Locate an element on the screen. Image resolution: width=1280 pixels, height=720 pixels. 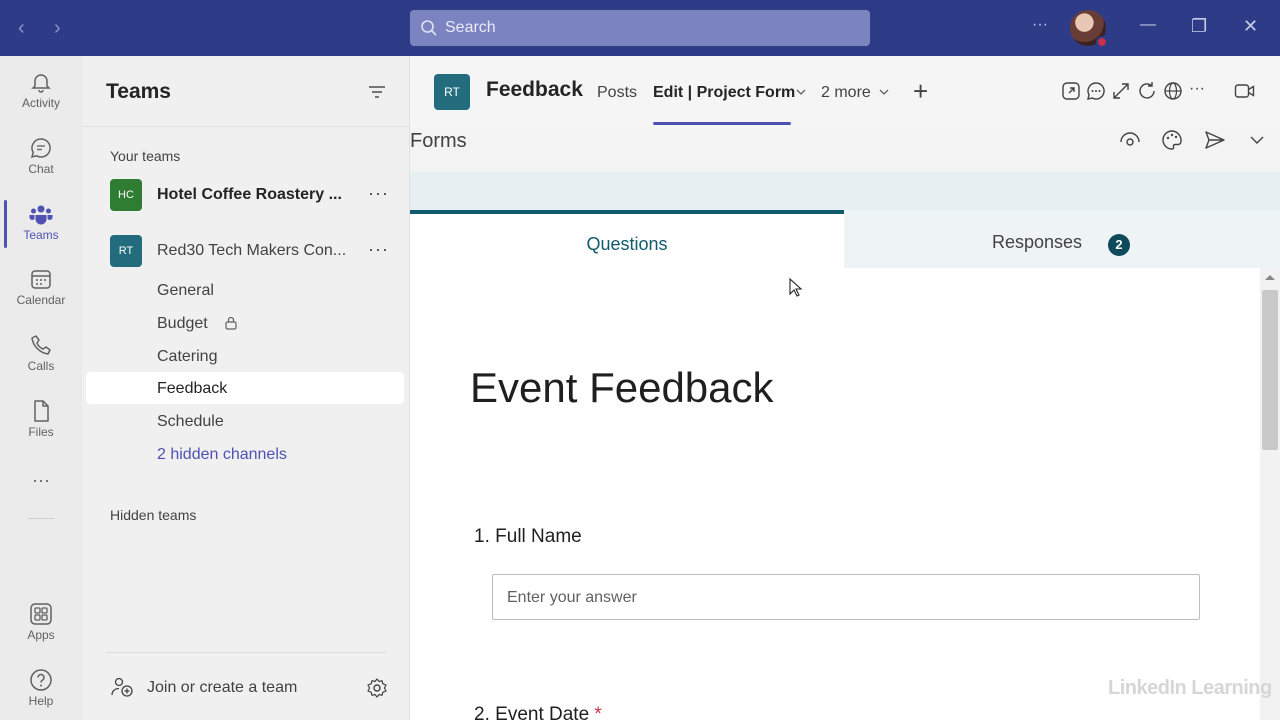
refresh-icon is located at coordinates (1147, 91).